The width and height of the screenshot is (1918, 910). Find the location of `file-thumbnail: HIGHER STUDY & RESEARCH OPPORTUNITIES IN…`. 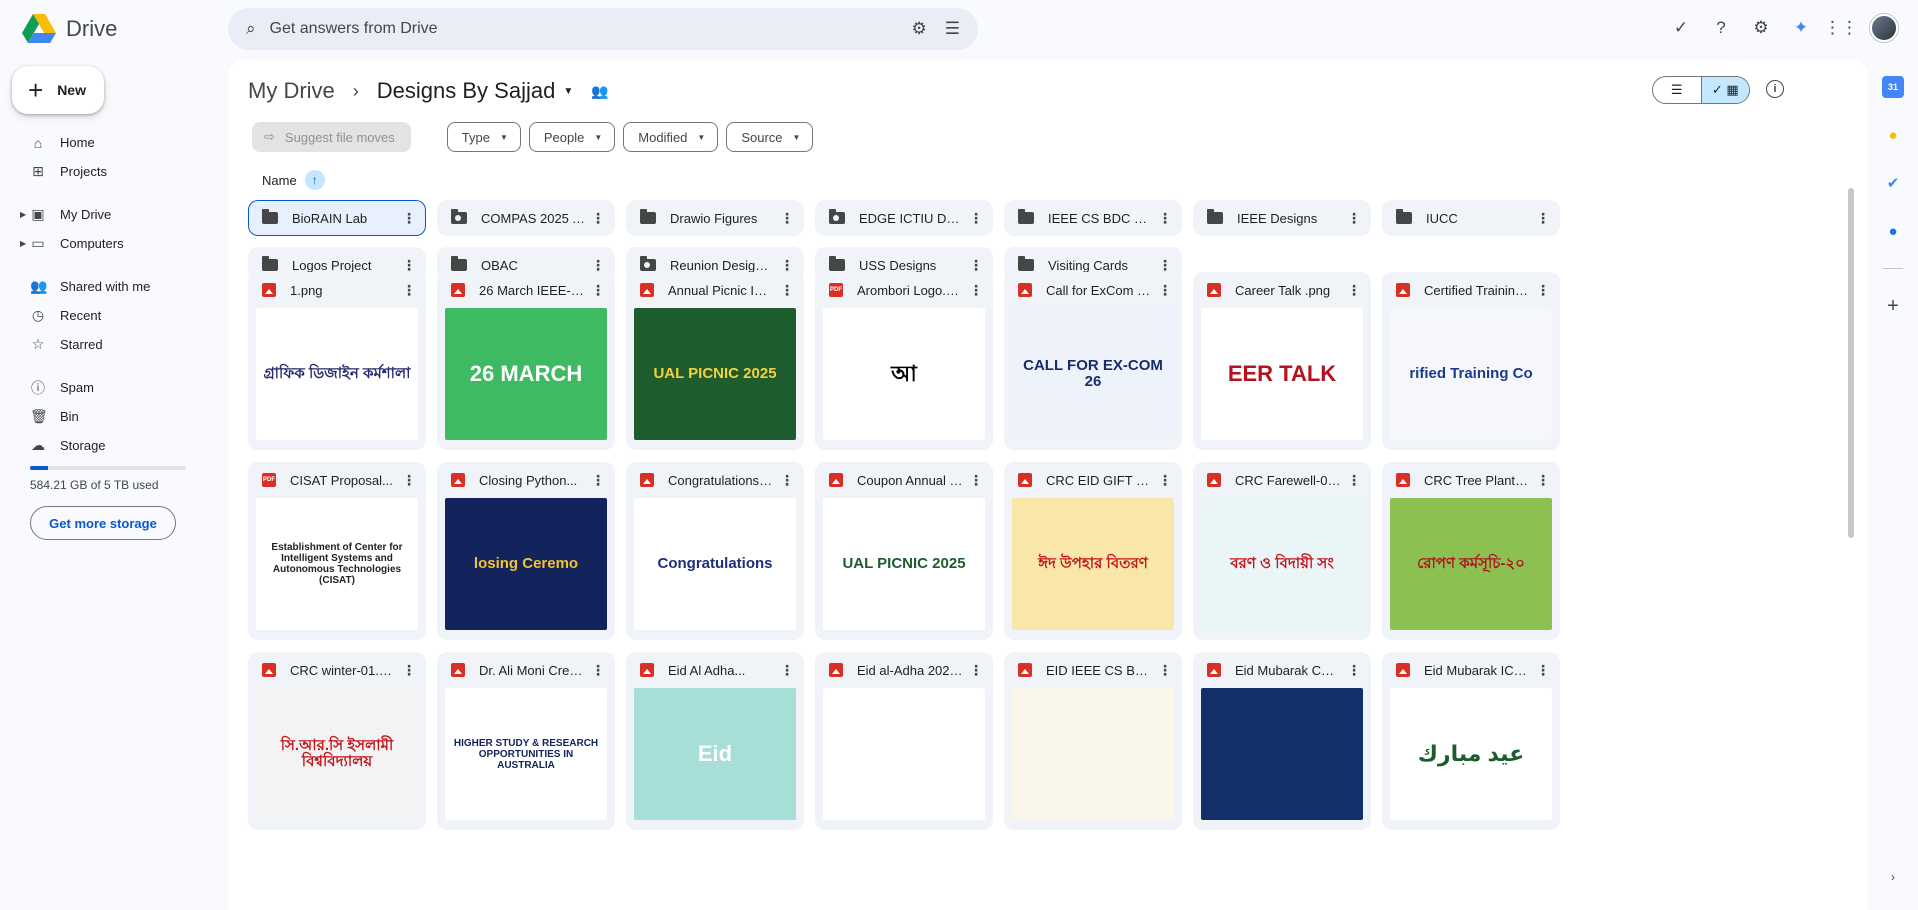

file-thumbnail: HIGHER STUDY & RESEARCH OPPORTUNITIES IN… is located at coordinates (526, 754).